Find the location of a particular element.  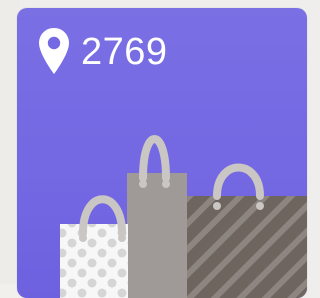

taupe-bag is located at coordinates (157, 216).